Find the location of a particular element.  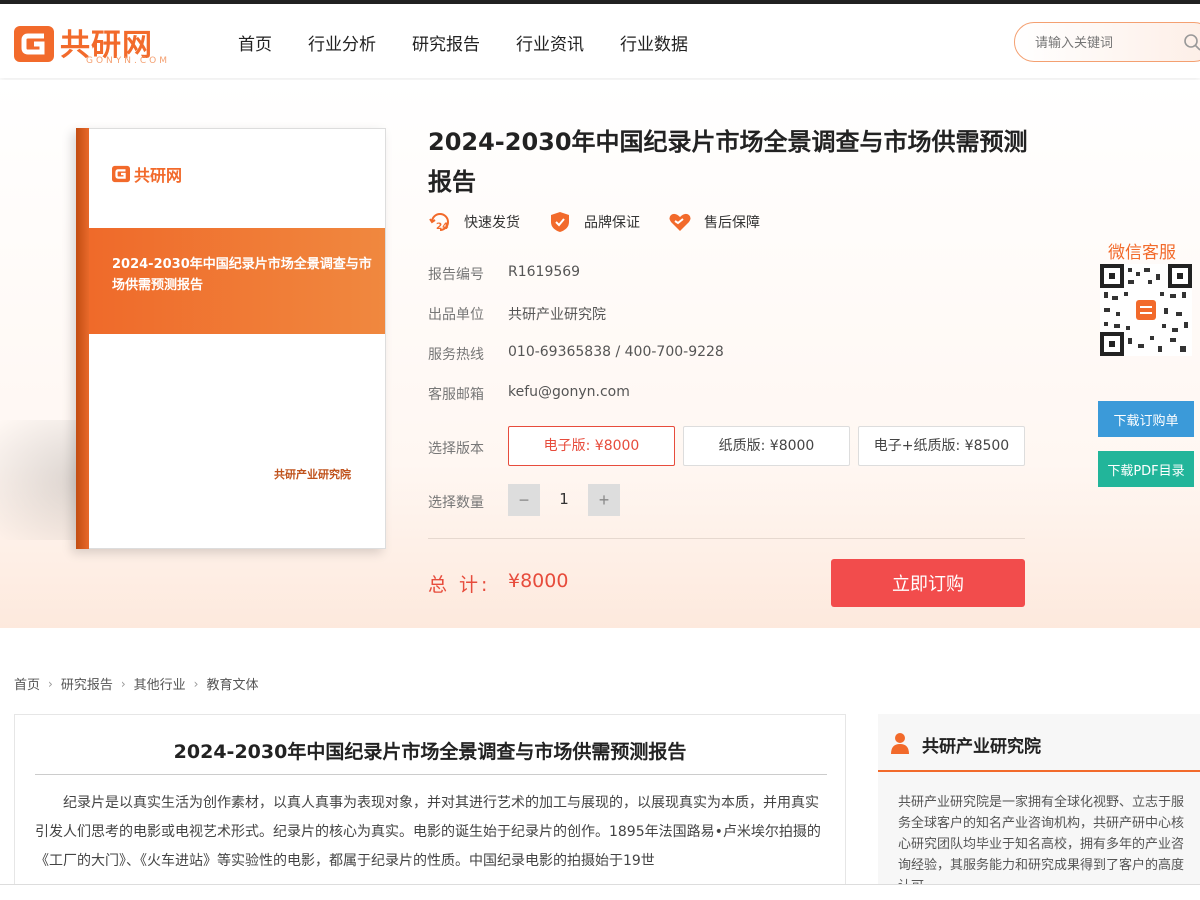

buy-now-button: 立即订购 is located at coordinates (928, 583).